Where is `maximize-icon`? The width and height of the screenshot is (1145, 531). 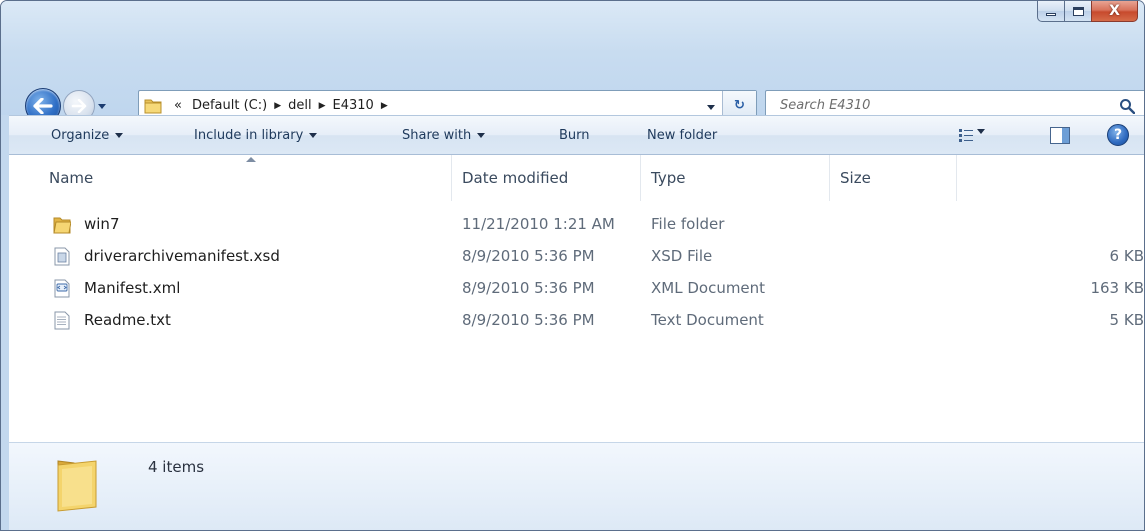
maximize-icon is located at coordinates (1078, 11).